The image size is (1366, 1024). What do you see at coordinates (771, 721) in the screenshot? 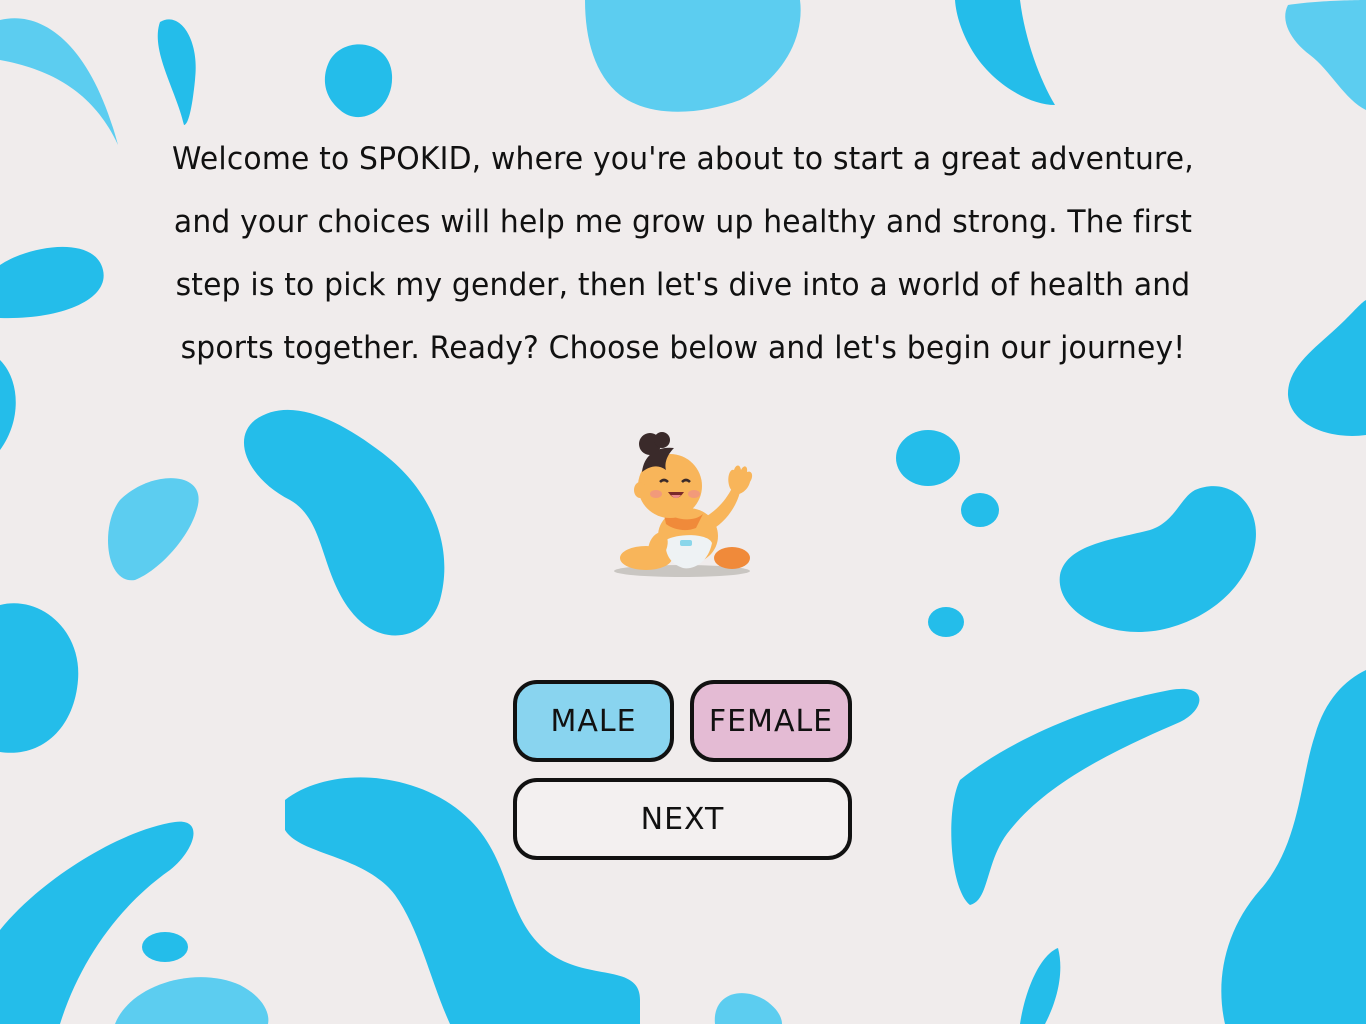
I see `female-button: FEMALE` at bounding box center [771, 721].